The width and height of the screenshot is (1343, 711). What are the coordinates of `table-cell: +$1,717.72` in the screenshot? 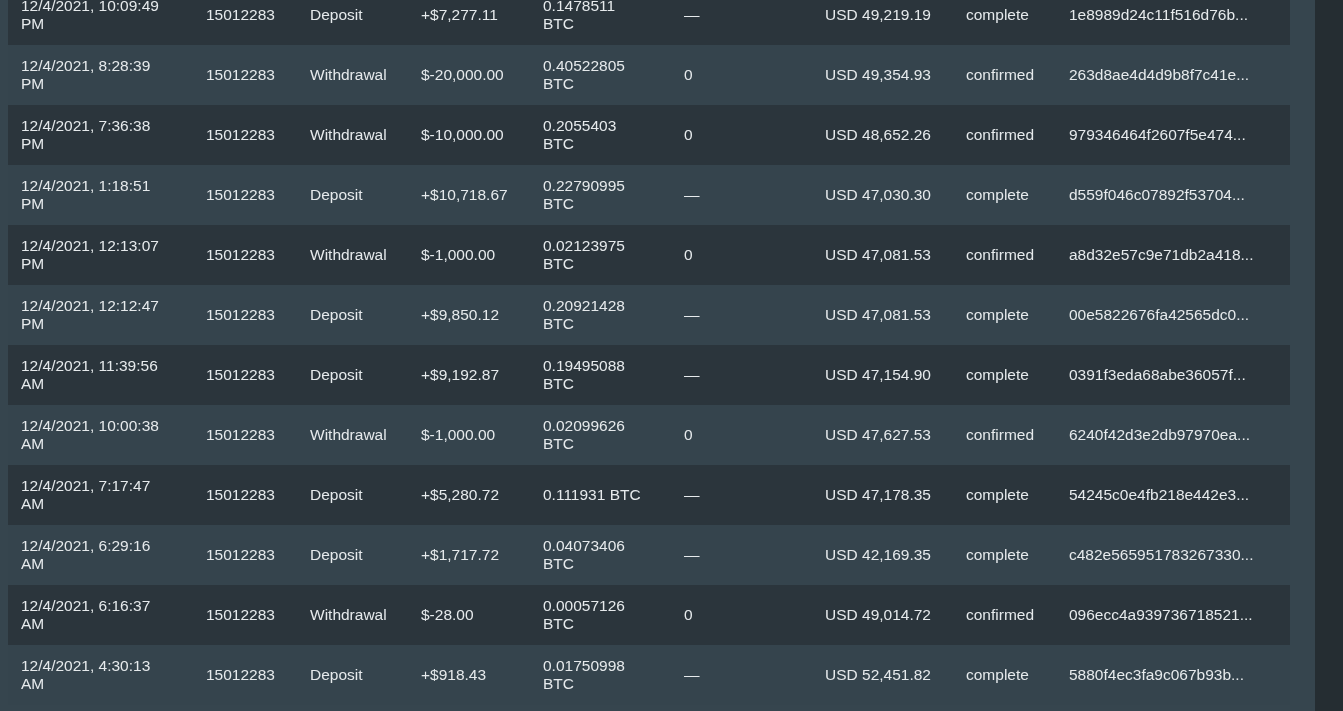 It's located at (460, 555).